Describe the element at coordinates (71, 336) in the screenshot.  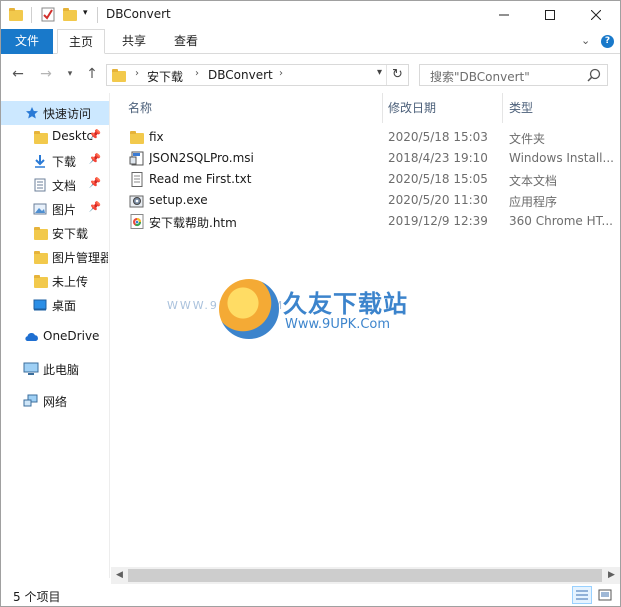
I see `nav-label: OneDrive` at that location.